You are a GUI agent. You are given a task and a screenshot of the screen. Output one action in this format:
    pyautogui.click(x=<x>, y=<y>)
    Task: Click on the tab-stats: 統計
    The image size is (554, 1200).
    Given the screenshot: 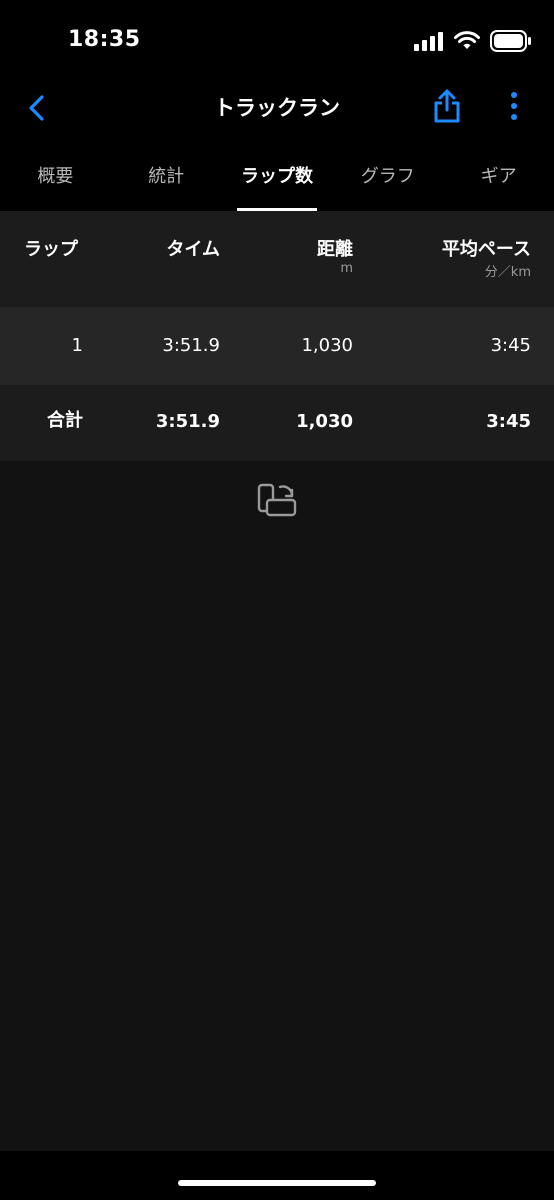 What is the action you would take?
    pyautogui.click(x=166, y=176)
    